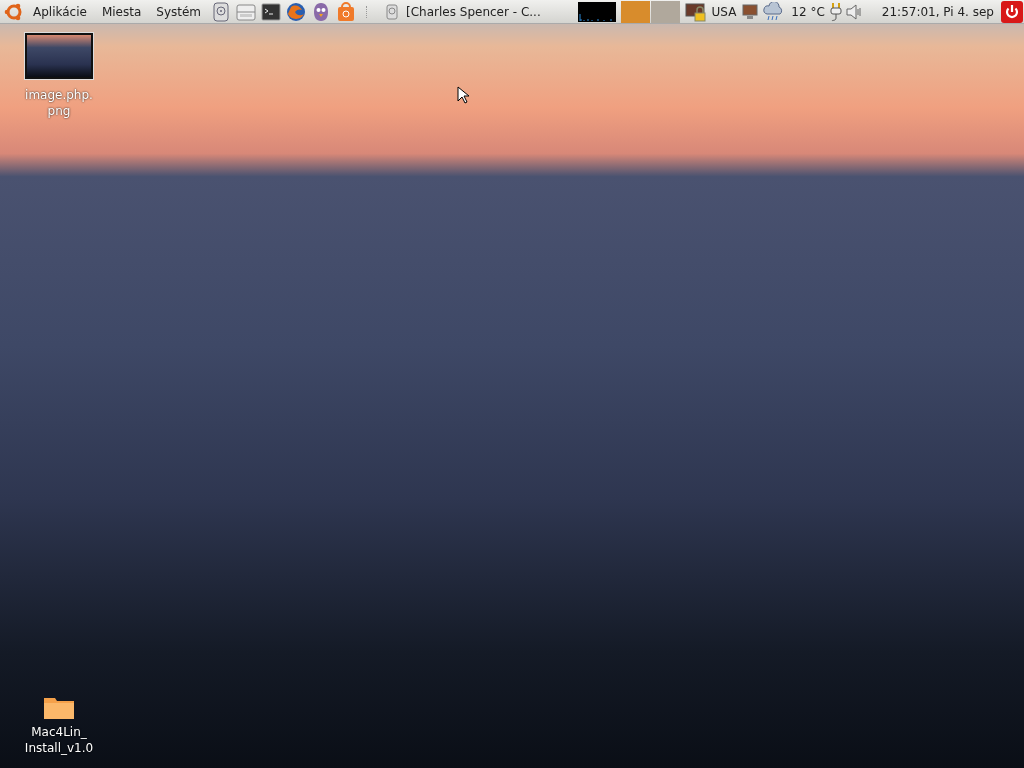 This screenshot has height=768, width=1024. What do you see at coordinates (853, 11) in the screenshot?
I see `volume-icon` at bounding box center [853, 11].